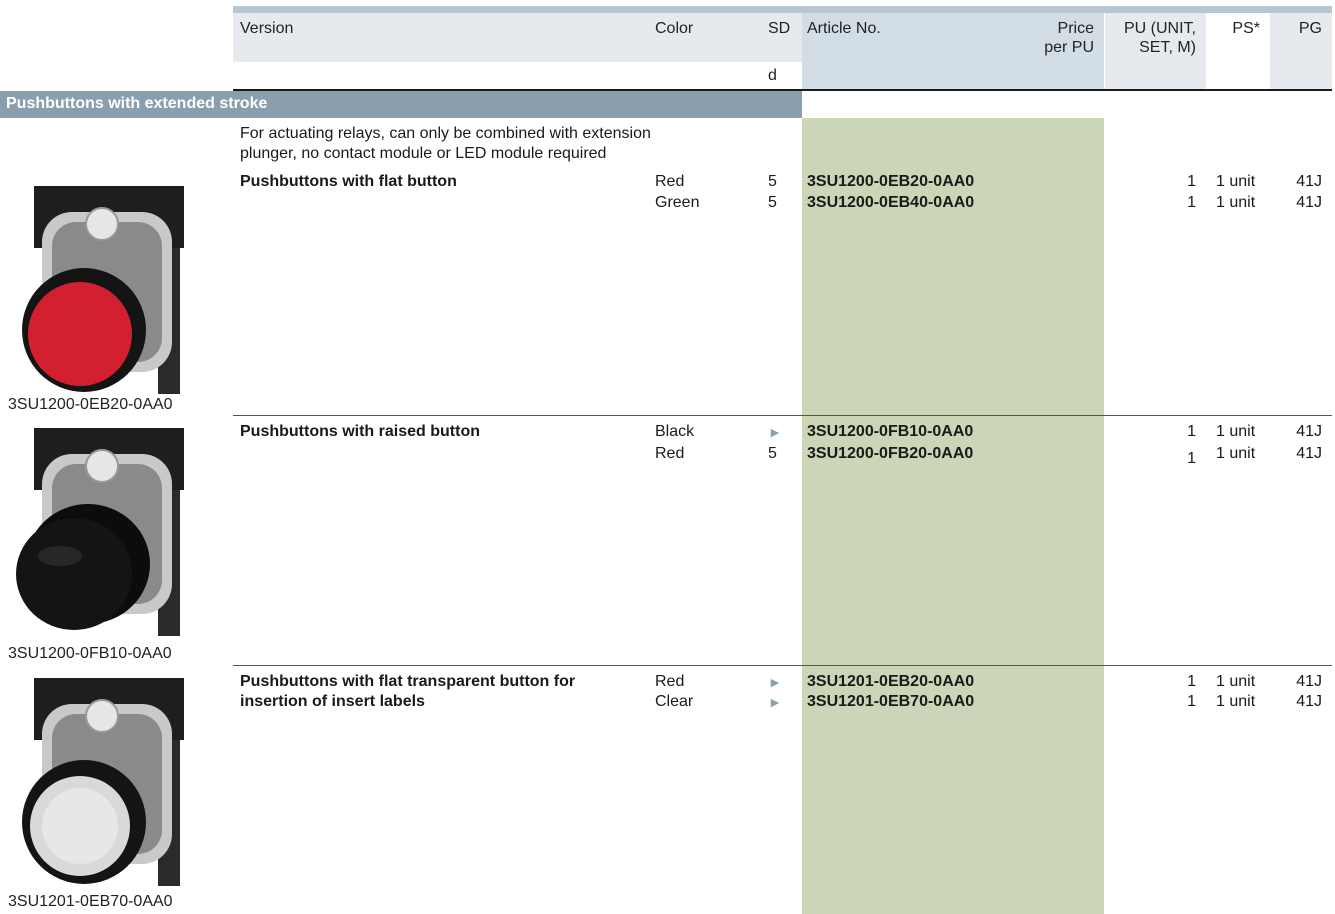 Image resolution: width=1335 pixels, height=914 pixels. Describe the element at coordinates (90, 901) in the screenshot. I see `product-caption: 3SU1201-0EB70-0AA0` at that location.